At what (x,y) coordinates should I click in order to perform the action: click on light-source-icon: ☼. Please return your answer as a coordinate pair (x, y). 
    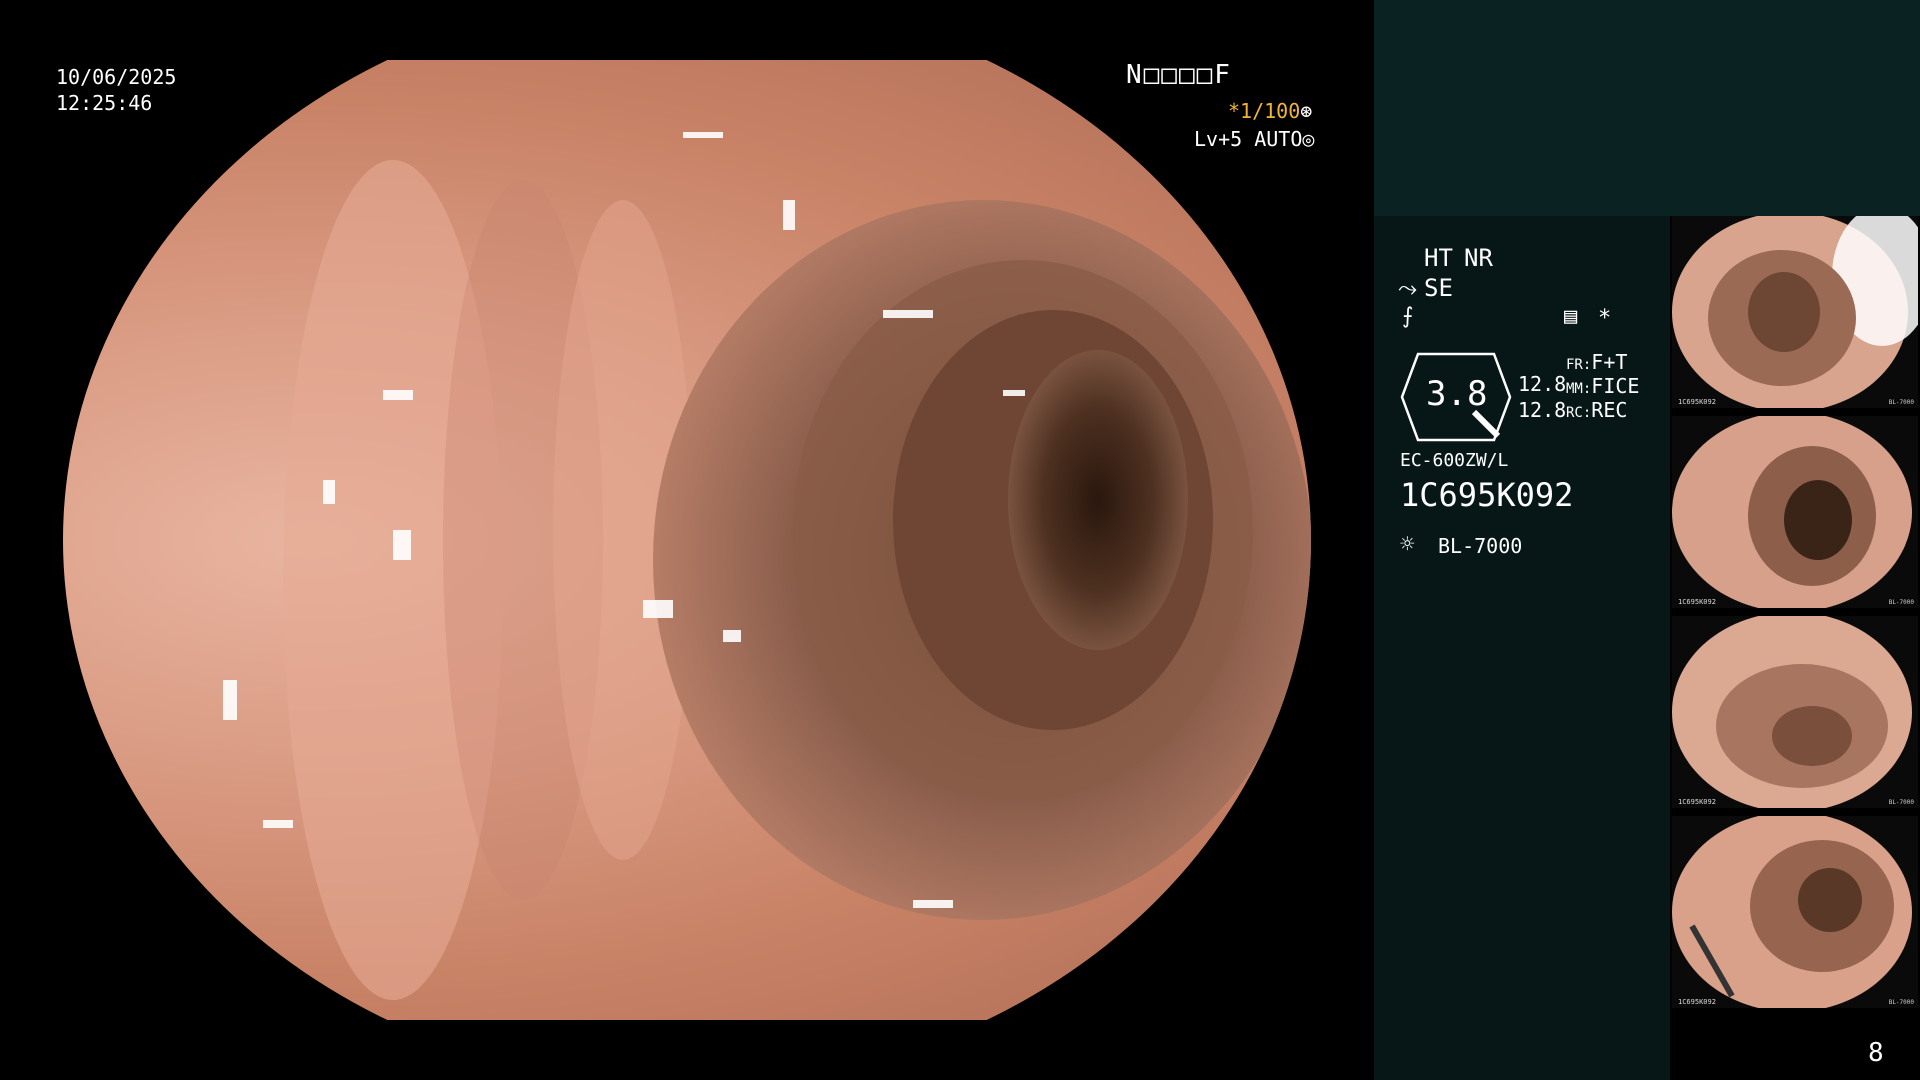
    Looking at the image, I should click on (1407, 544).